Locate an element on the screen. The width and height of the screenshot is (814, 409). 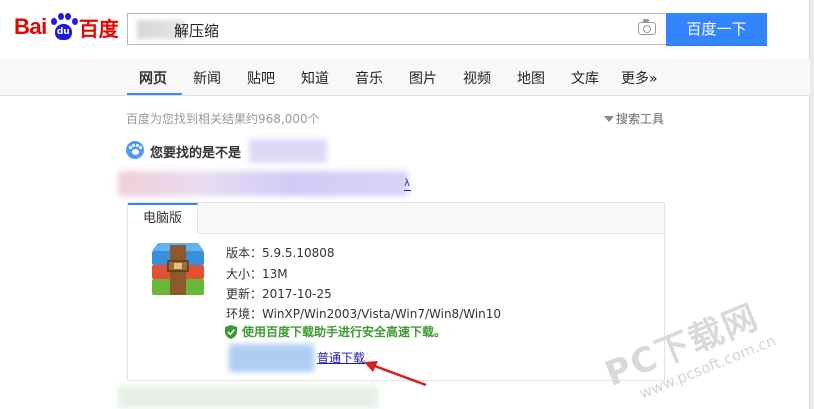
shield-check-icon is located at coordinates (231, 331).